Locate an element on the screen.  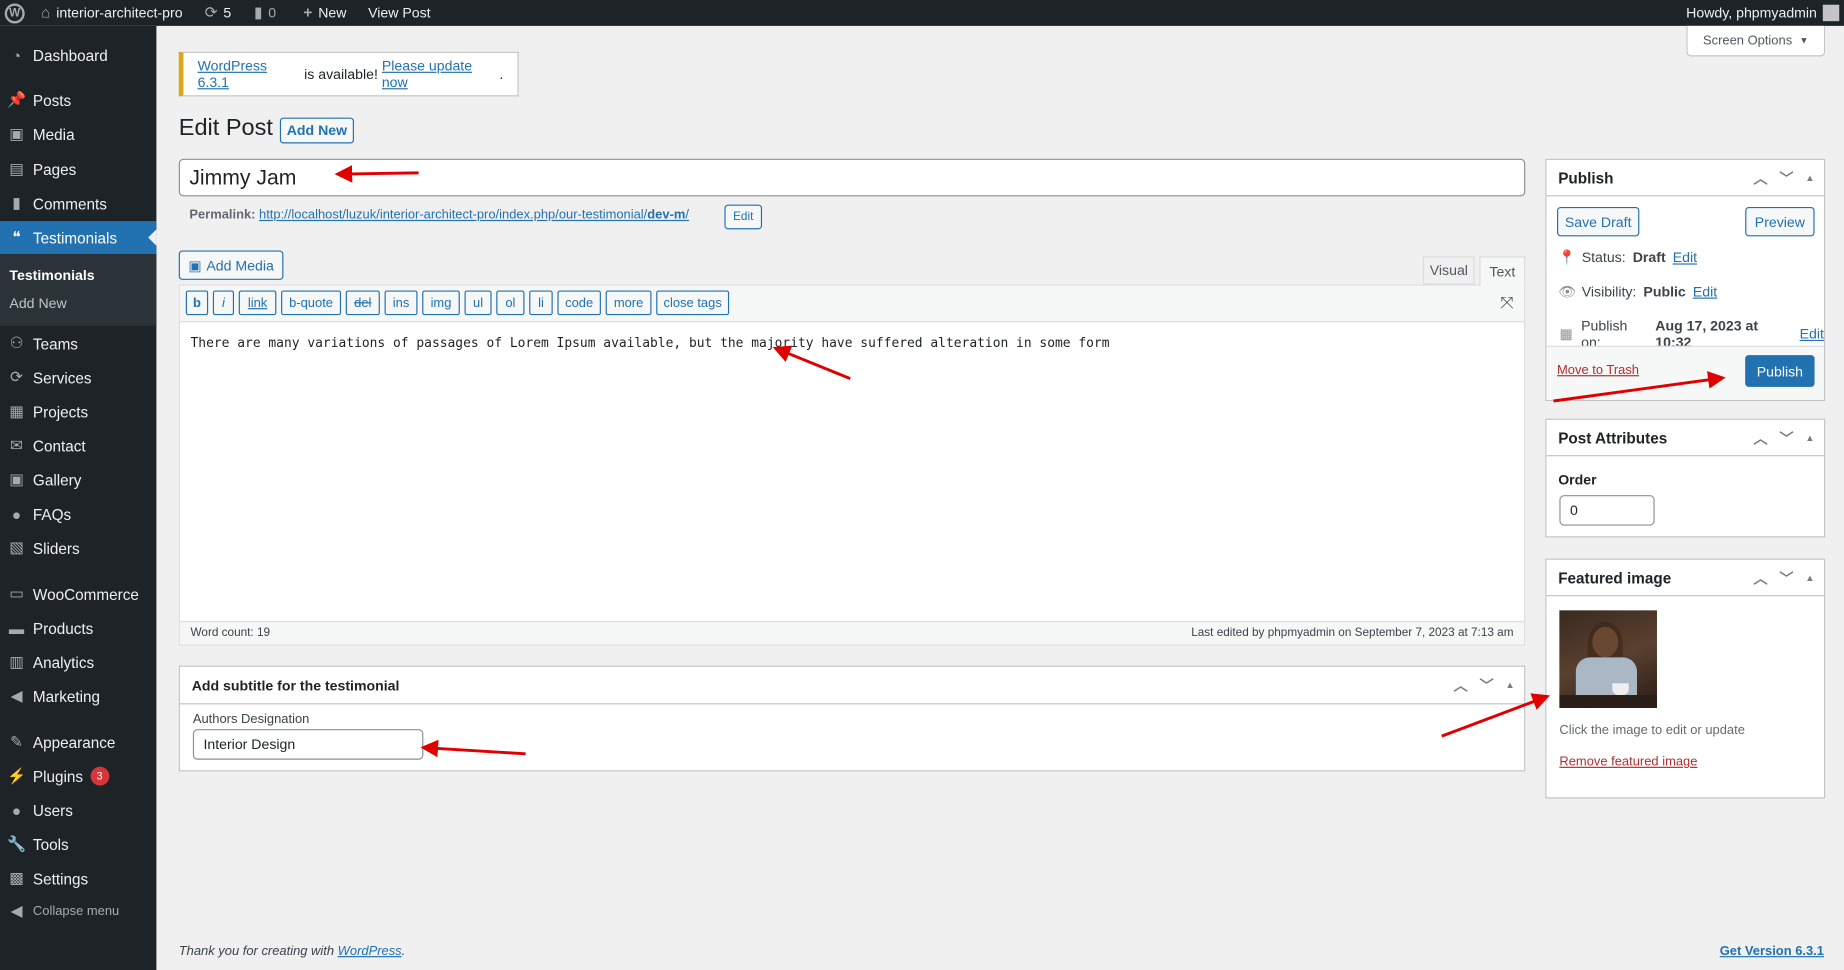
groups-icon: ⚇ is located at coordinates (16, 342).